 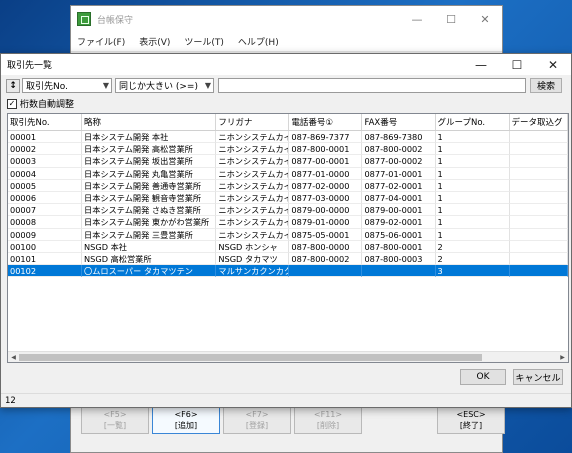 I want to click on maximize-icon: ☐, so click(x=451, y=19).